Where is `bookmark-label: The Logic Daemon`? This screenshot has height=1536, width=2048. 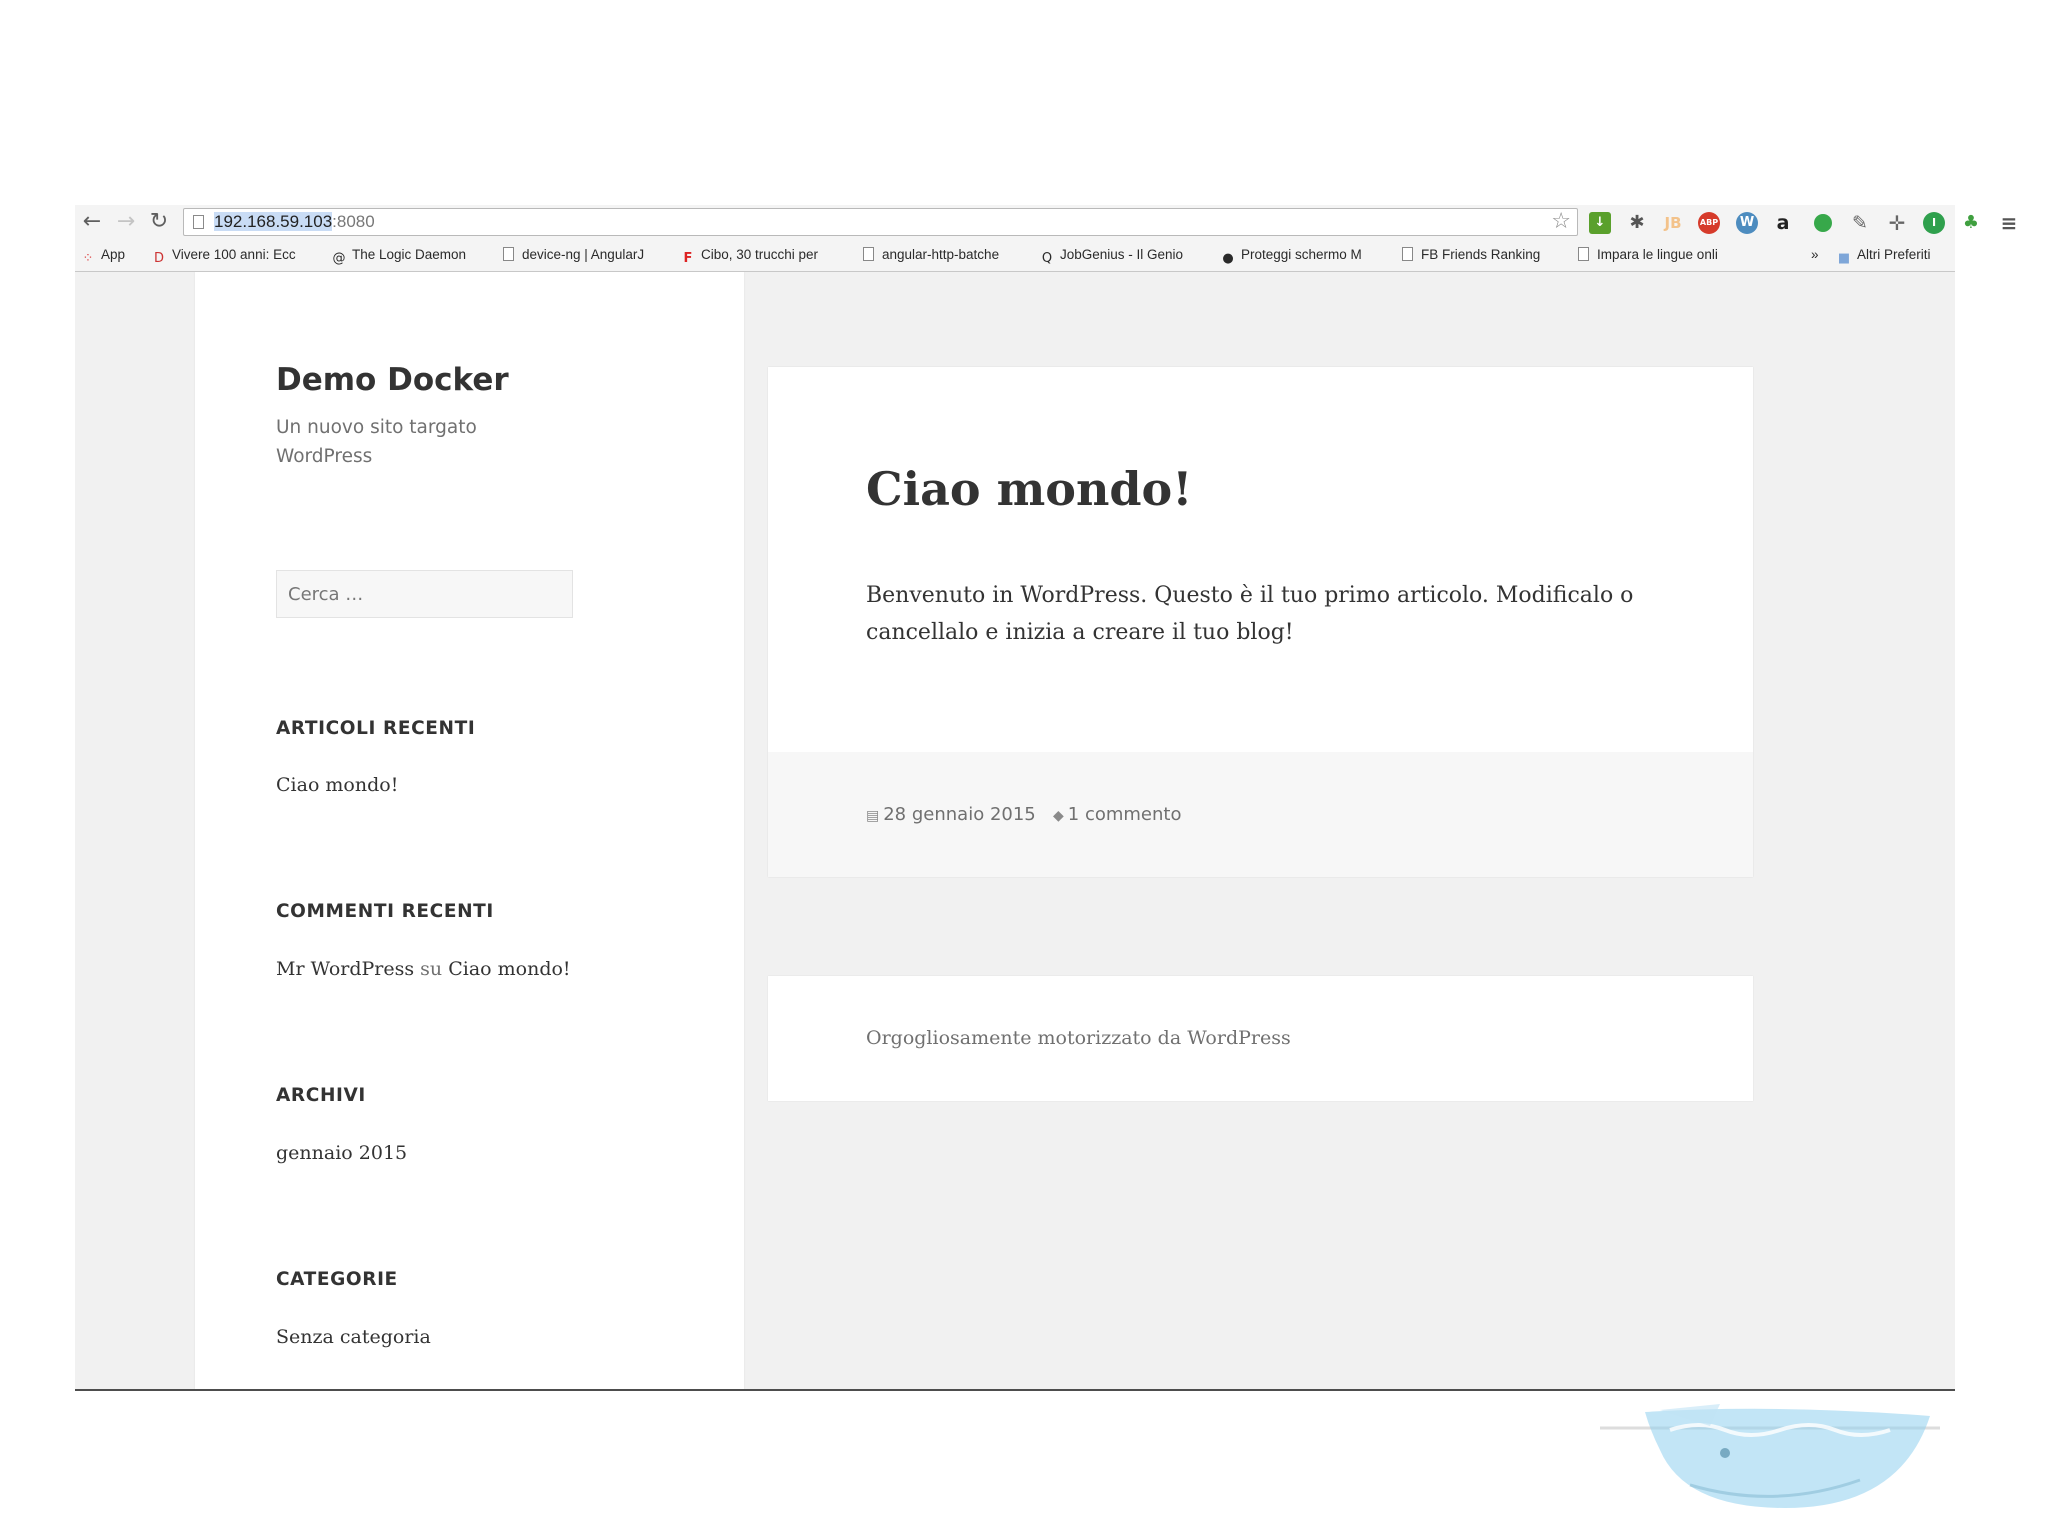 bookmark-label: The Logic Daemon is located at coordinates (409, 254).